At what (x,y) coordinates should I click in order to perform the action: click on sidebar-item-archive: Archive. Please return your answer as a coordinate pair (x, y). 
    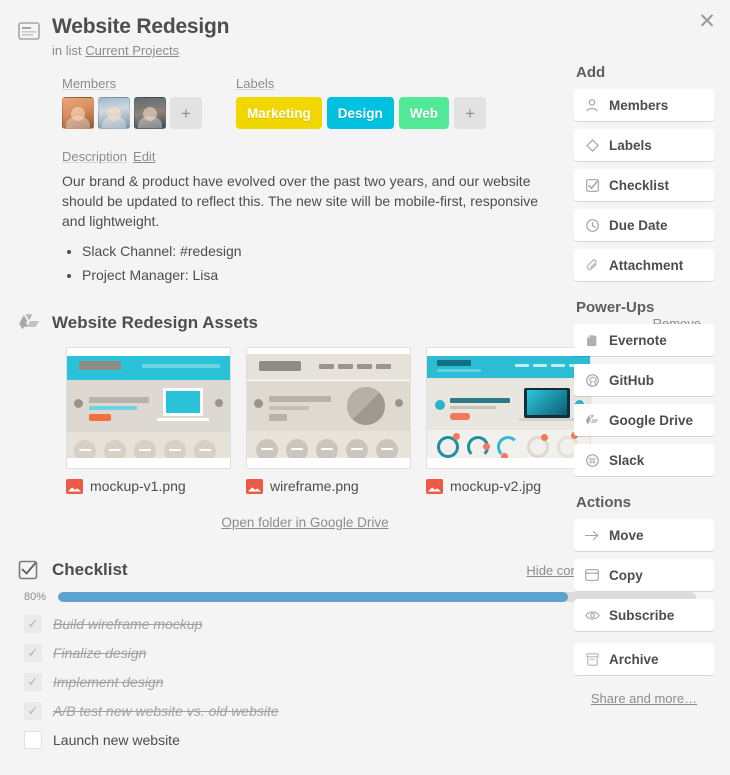
    Looking at the image, I should click on (644, 659).